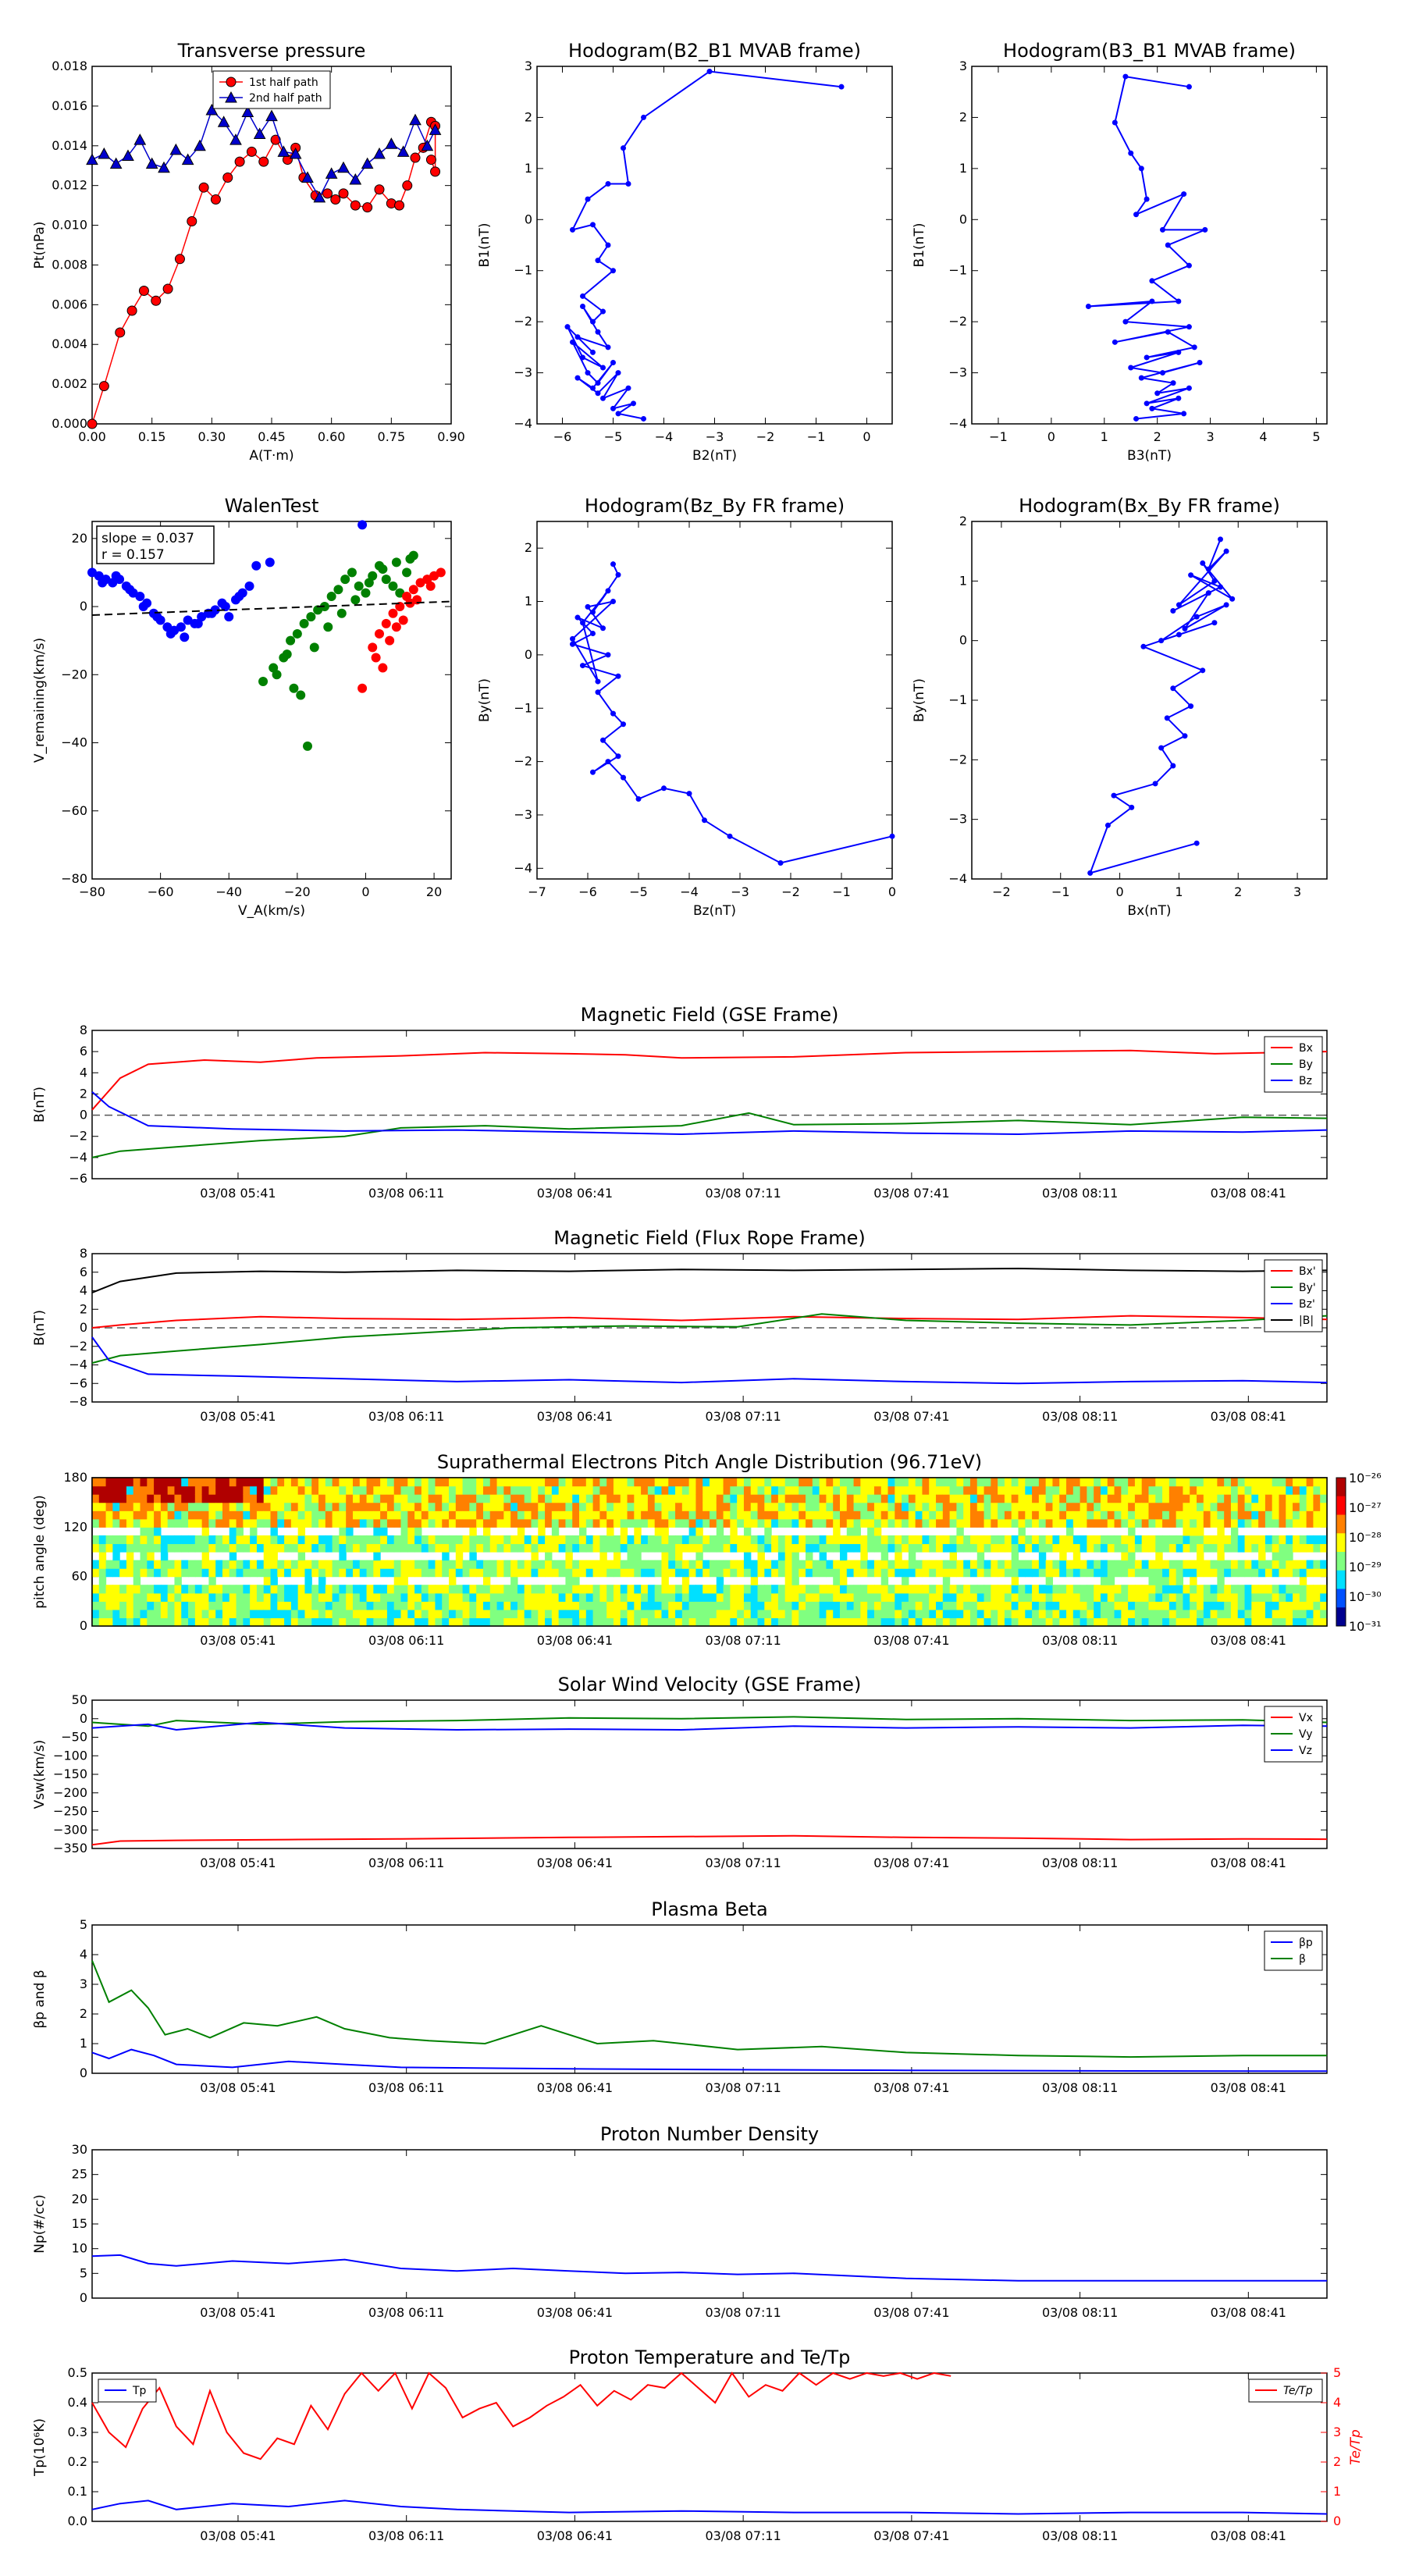  I want to click on y-axis-label: pitch angle (deg), so click(40, 1552).